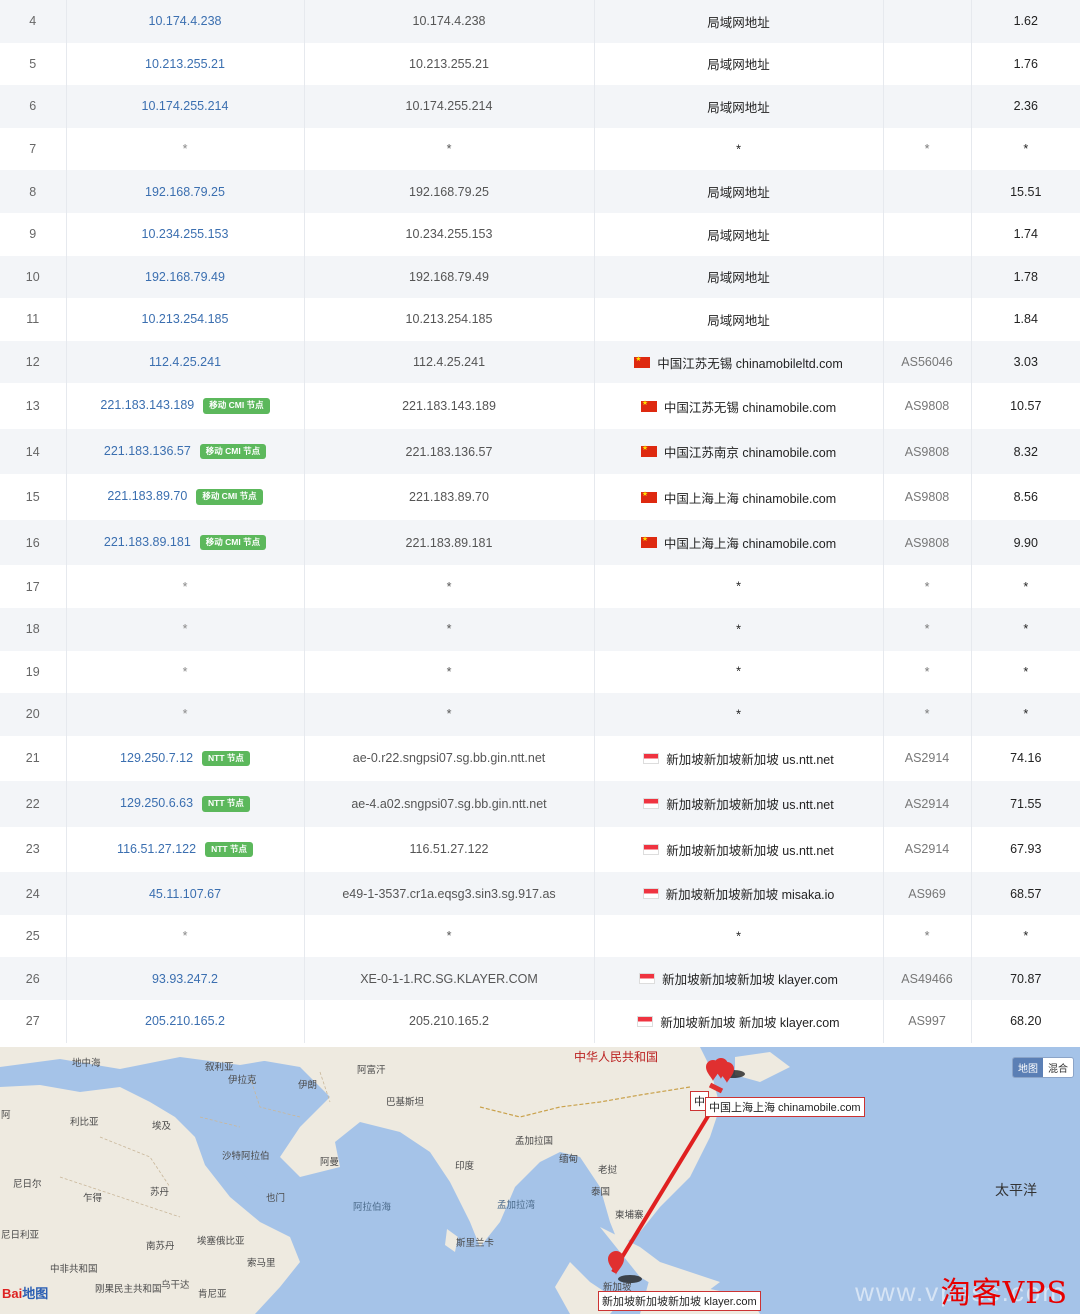  Describe the element at coordinates (33, 804) in the screenshot. I see `hop-number: 22` at that location.